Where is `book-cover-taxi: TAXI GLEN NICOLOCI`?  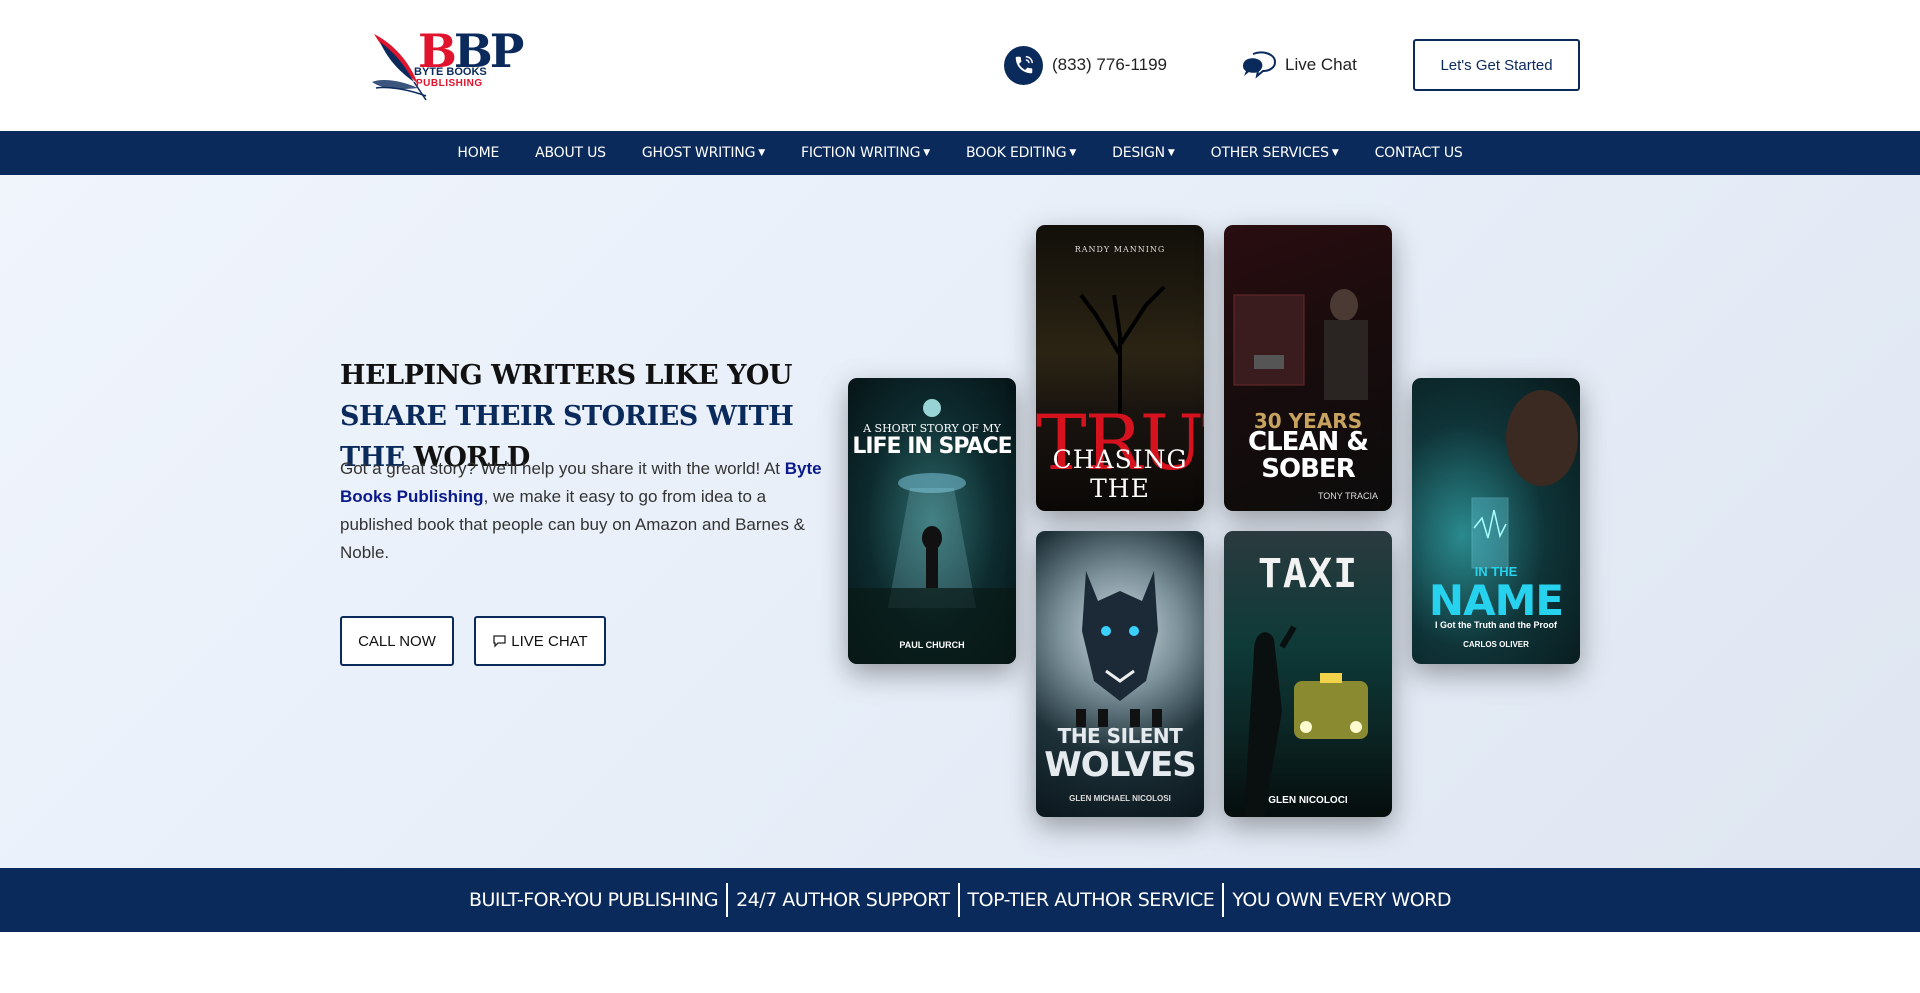
book-cover-taxi: TAXI GLEN NICOLOCI is located at coordinates (1308, 674).